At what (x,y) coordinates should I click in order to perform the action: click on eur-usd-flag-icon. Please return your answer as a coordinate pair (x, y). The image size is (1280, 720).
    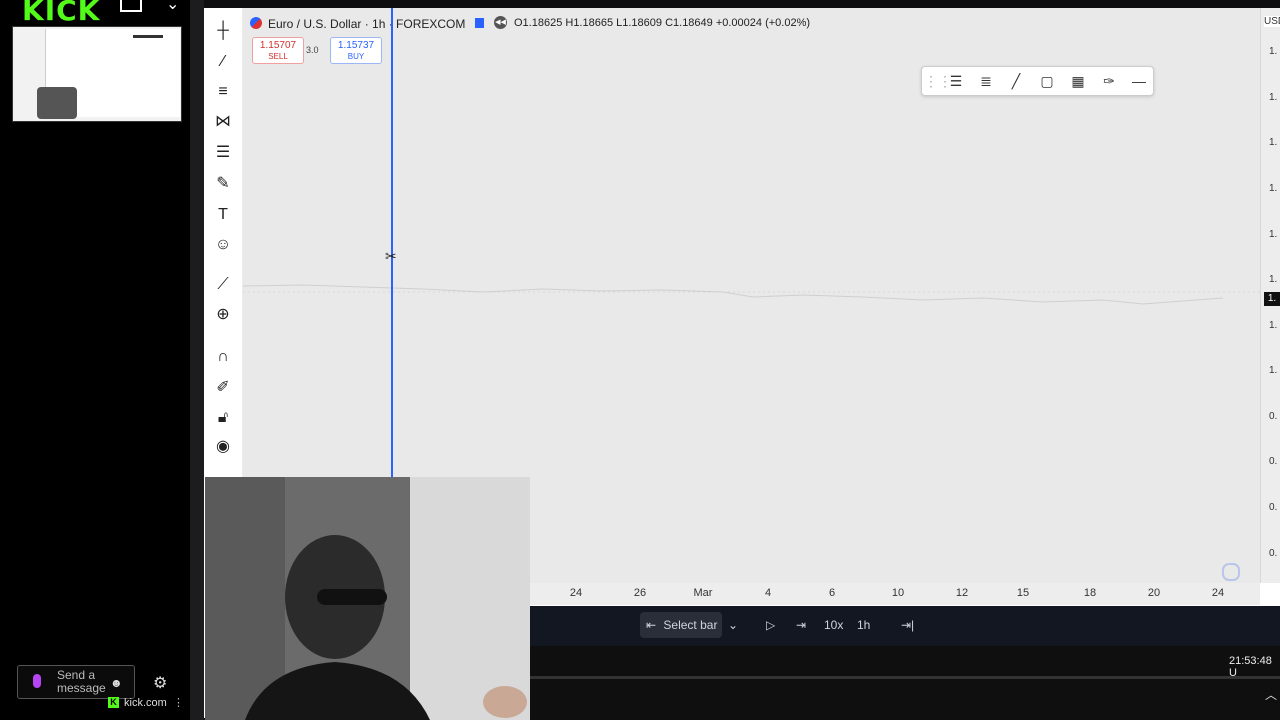
    Looking at the image, I should click on (256, 23).